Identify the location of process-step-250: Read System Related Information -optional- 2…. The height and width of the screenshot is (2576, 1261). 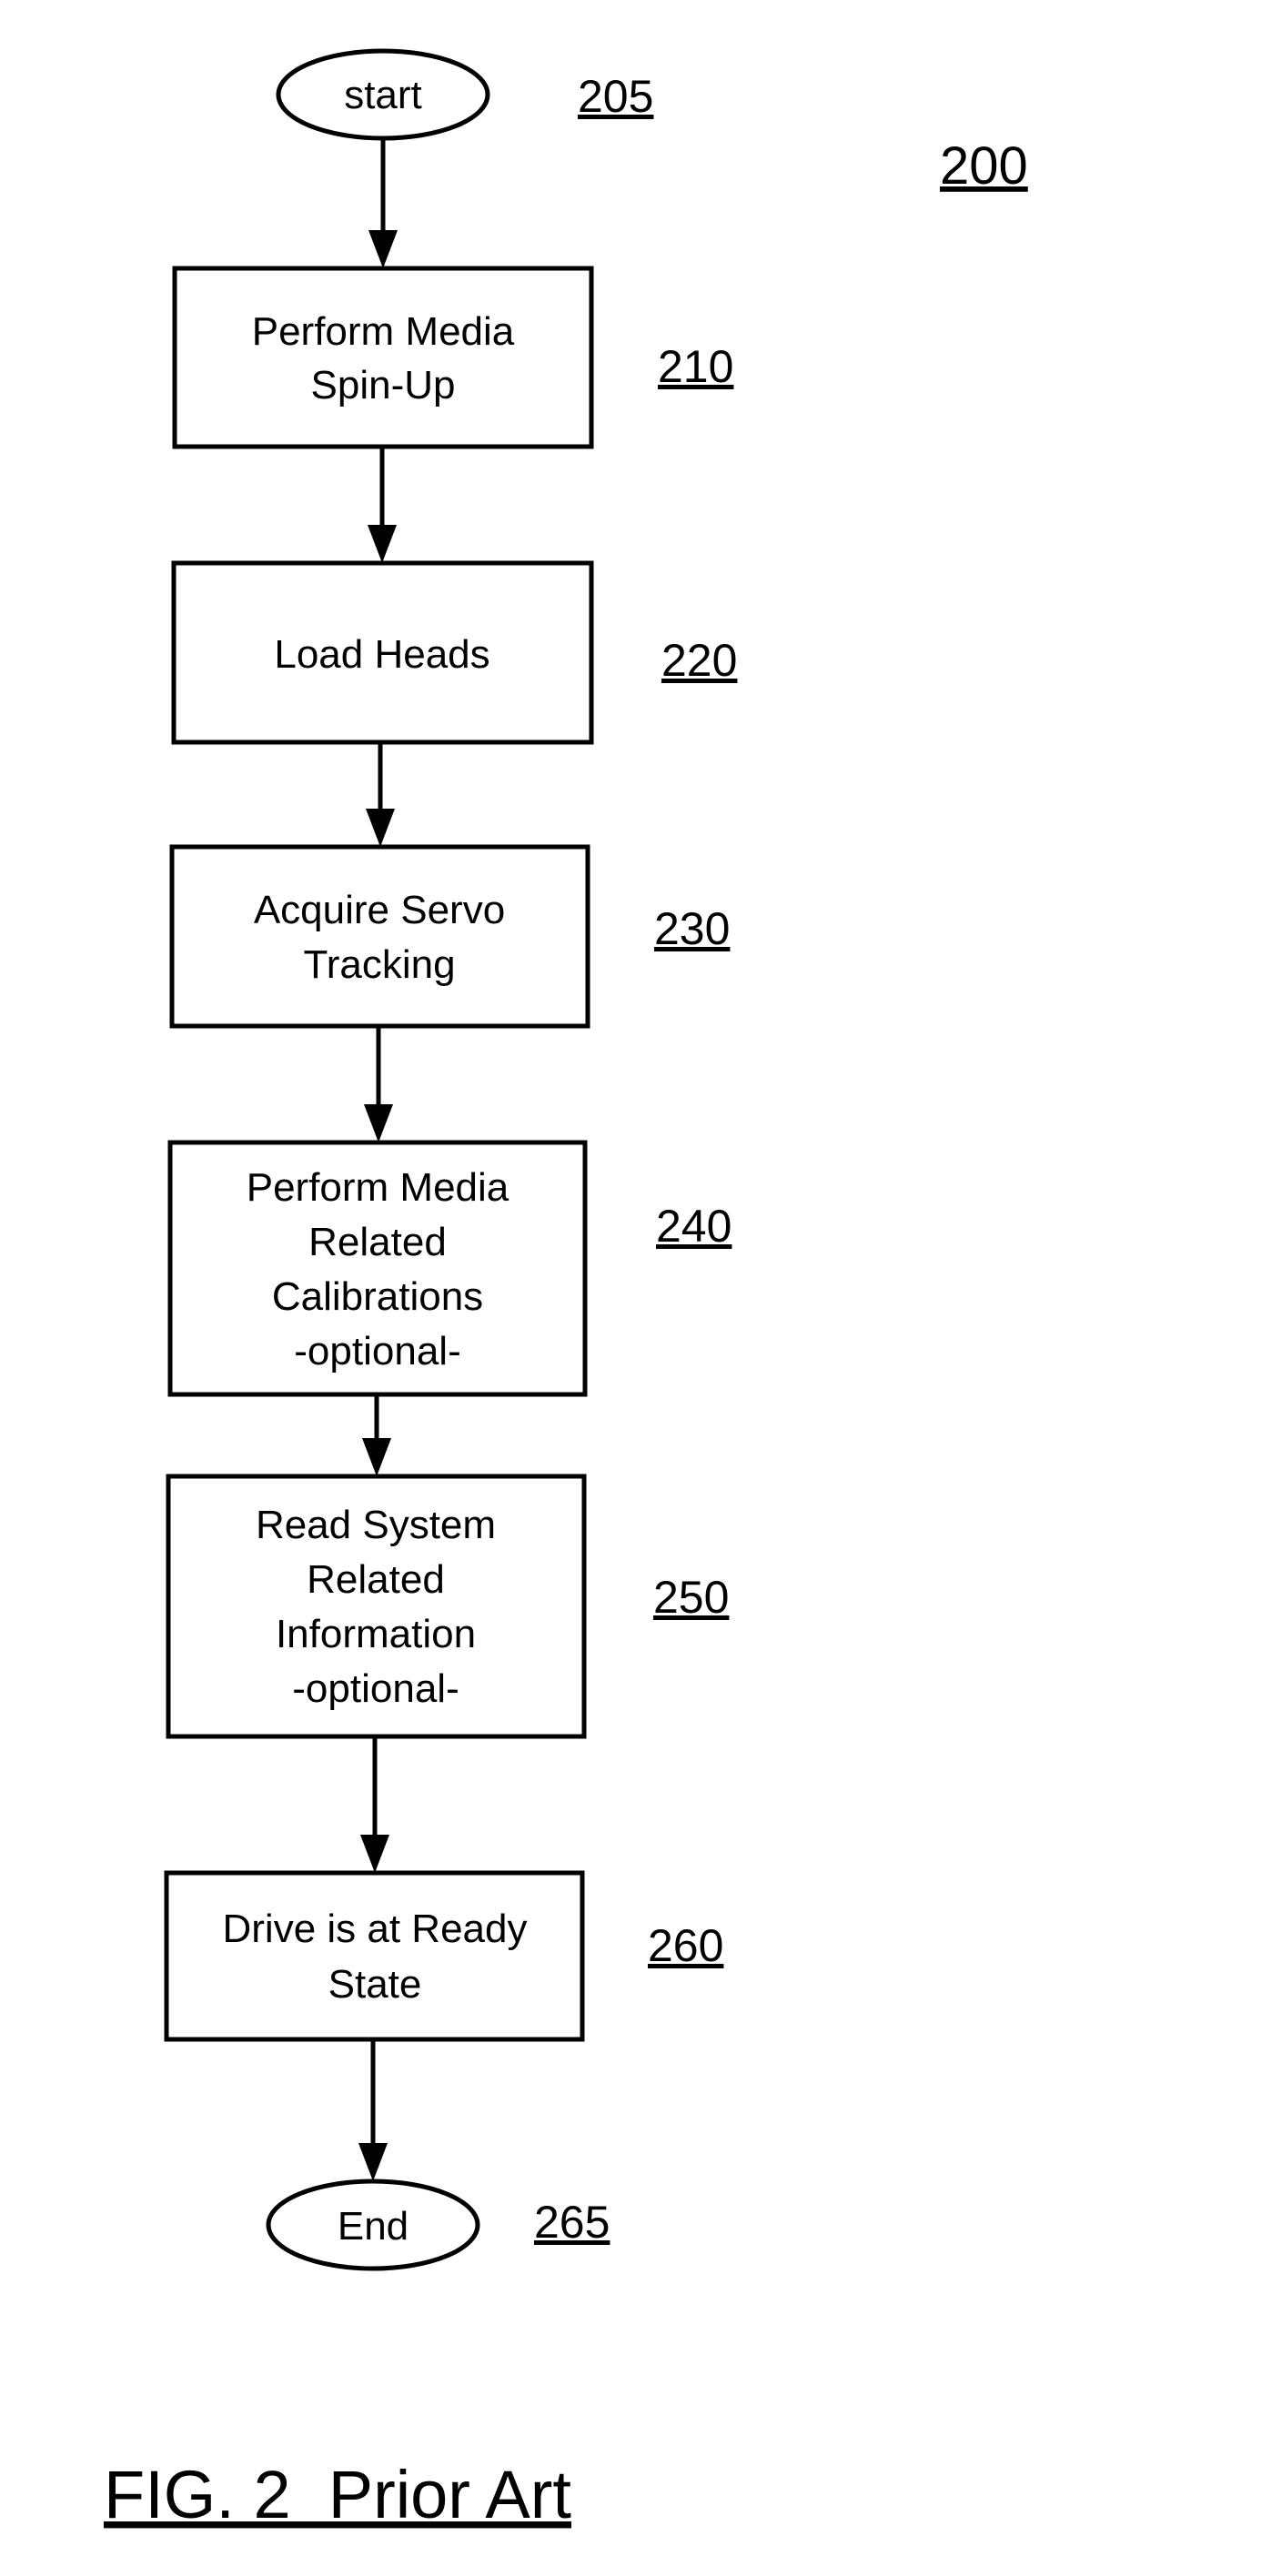
(448, 1606).